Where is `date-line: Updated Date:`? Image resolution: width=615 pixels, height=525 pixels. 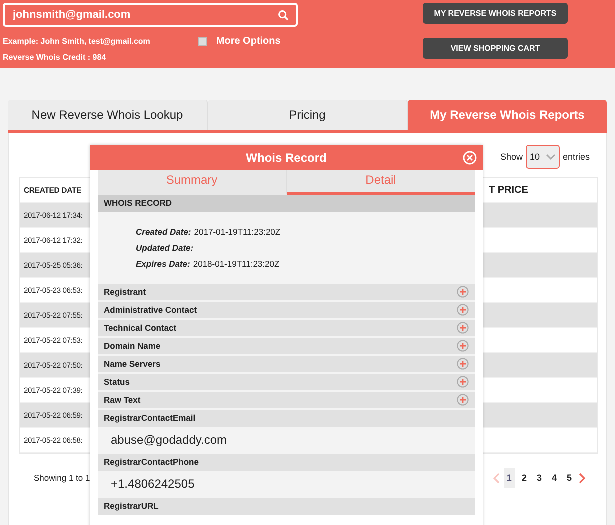 date-line: Updated Date: is located at coordinates (165, 249).